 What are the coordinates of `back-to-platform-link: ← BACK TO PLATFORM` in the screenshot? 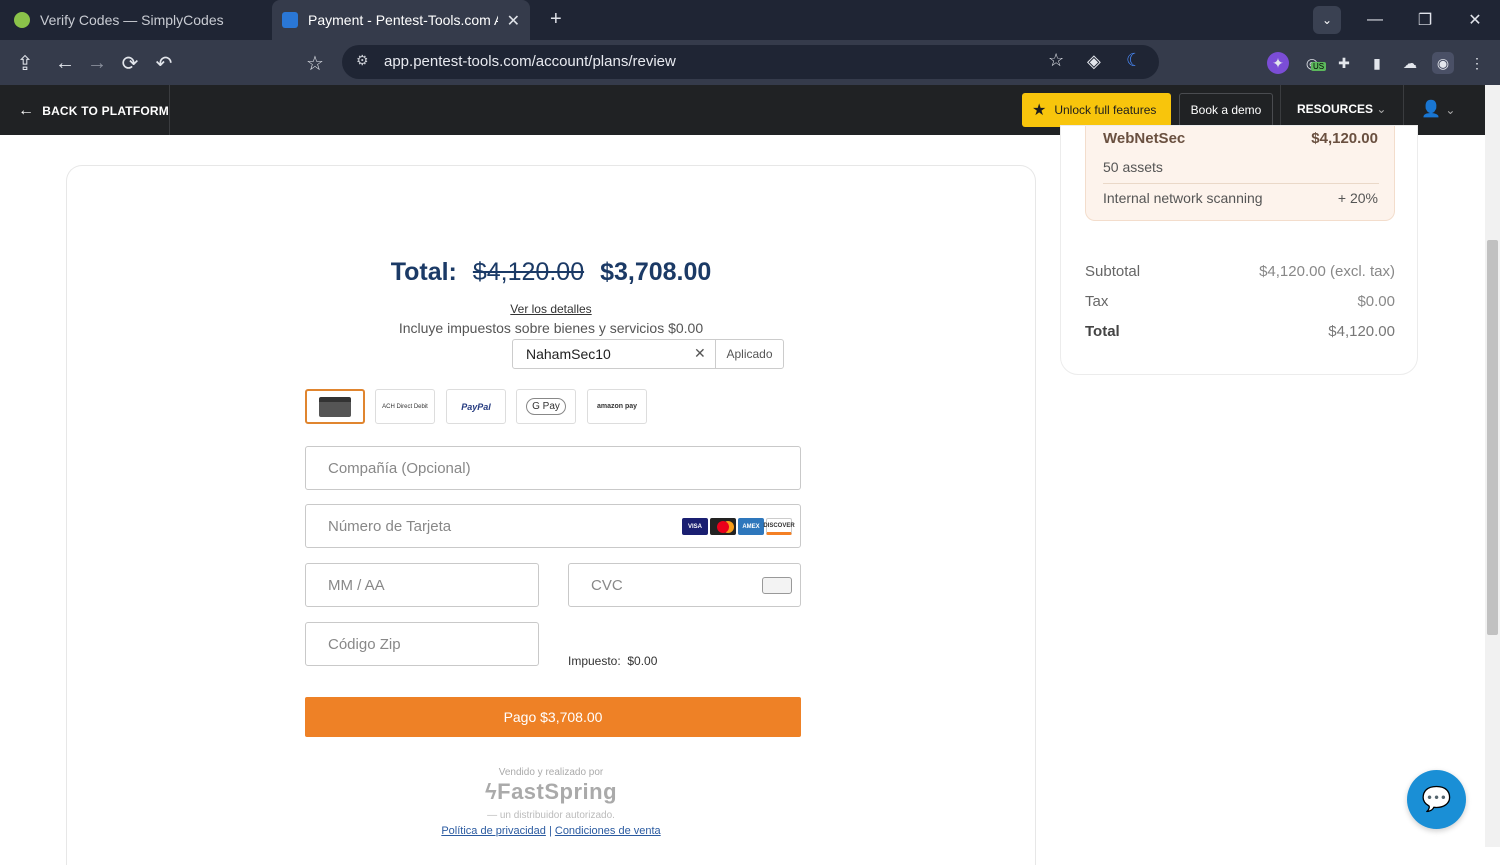 It's located at (93, 111).